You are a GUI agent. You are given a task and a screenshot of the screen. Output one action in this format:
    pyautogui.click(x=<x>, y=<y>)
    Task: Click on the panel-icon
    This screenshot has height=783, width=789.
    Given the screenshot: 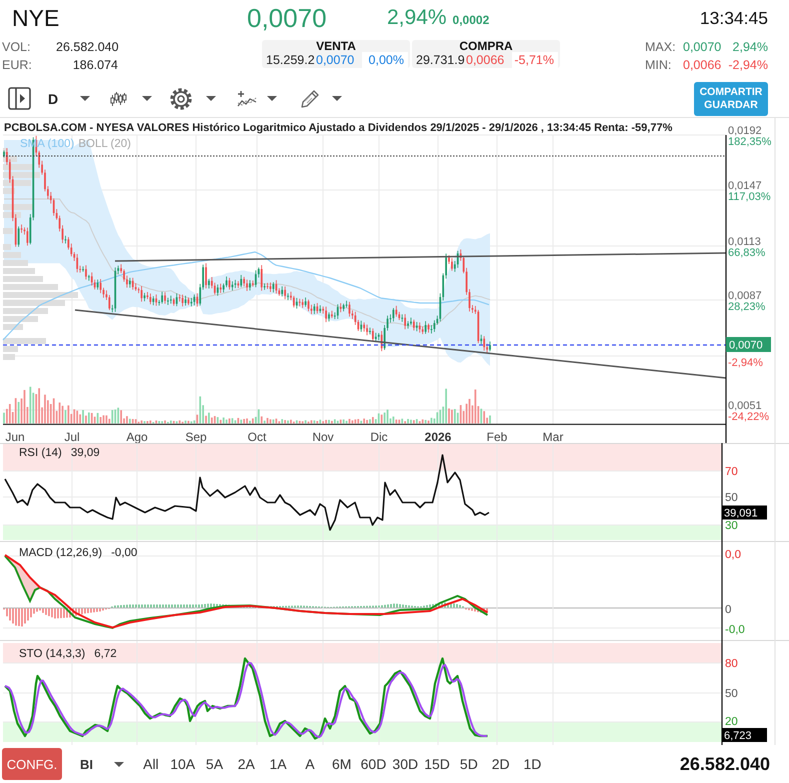 What is the action you would take?
    pyautogui.click(x=19, y=98)
    